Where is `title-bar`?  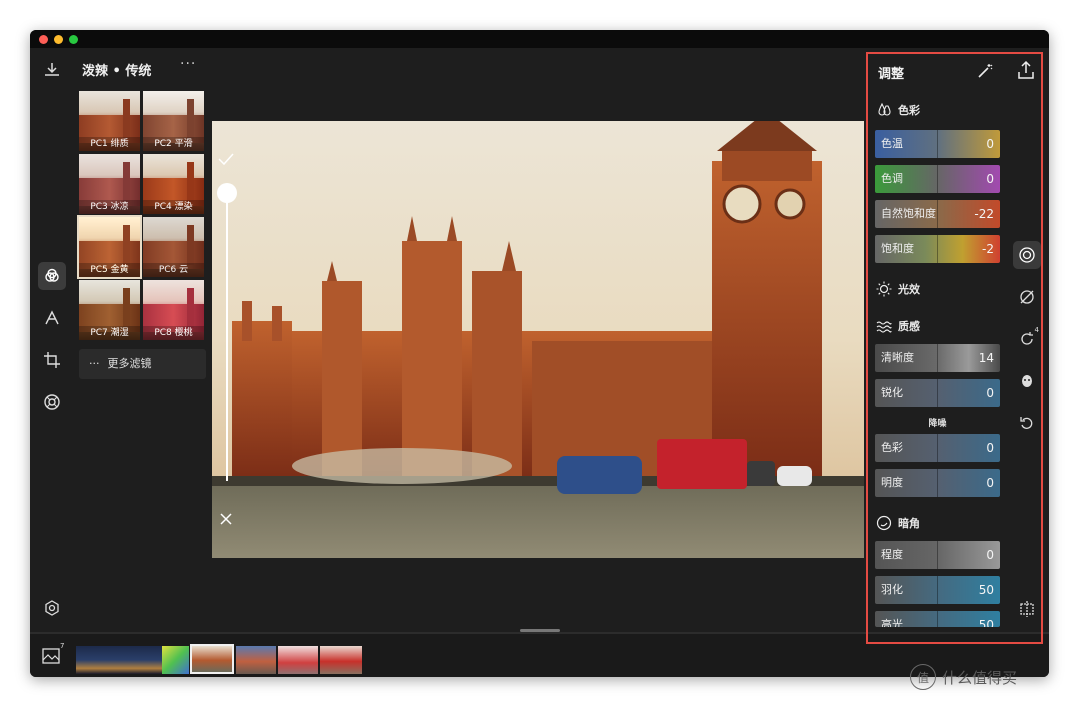
title-bar is located at coordinates (539, 39).